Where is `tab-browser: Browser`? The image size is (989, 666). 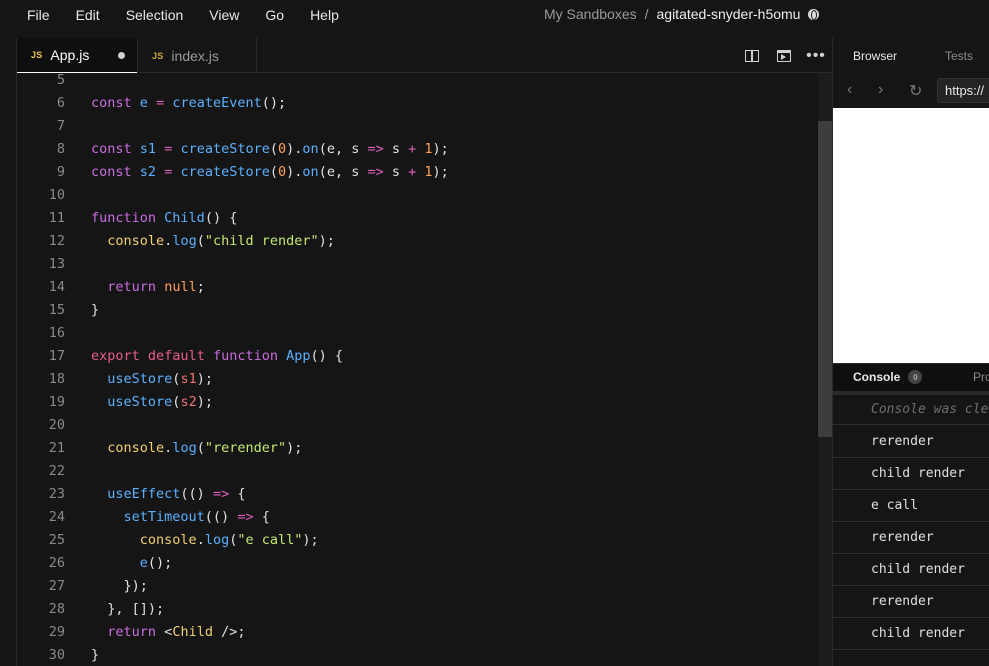
tab-browser: Browser is located at coordinates (875, 56).